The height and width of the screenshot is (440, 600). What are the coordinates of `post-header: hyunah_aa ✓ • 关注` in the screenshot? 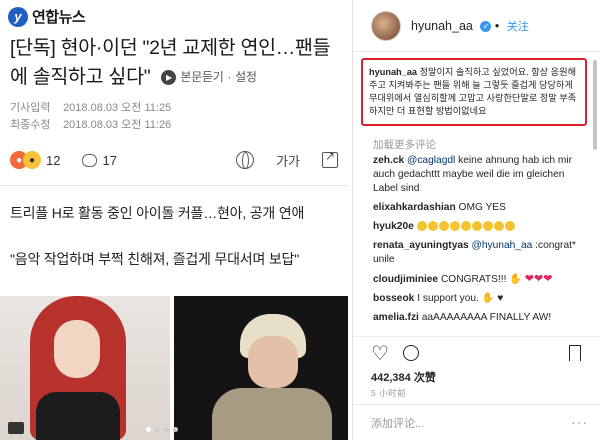 It's located at (476, 26).